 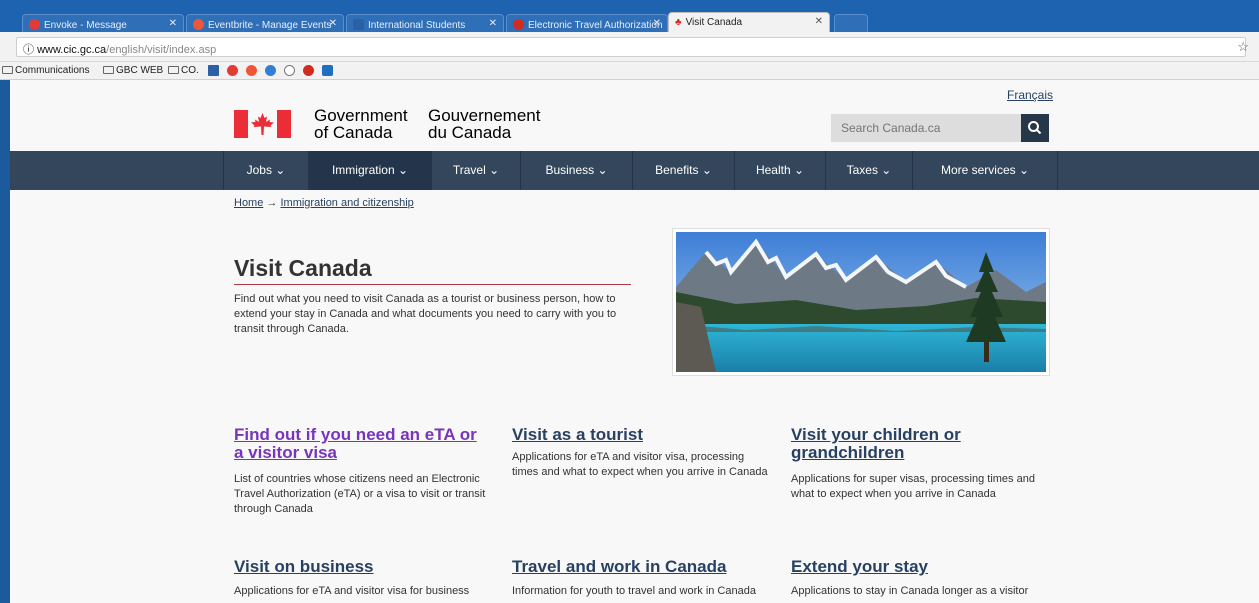 I want to click on search-icon, so click(x=1035, y=128).